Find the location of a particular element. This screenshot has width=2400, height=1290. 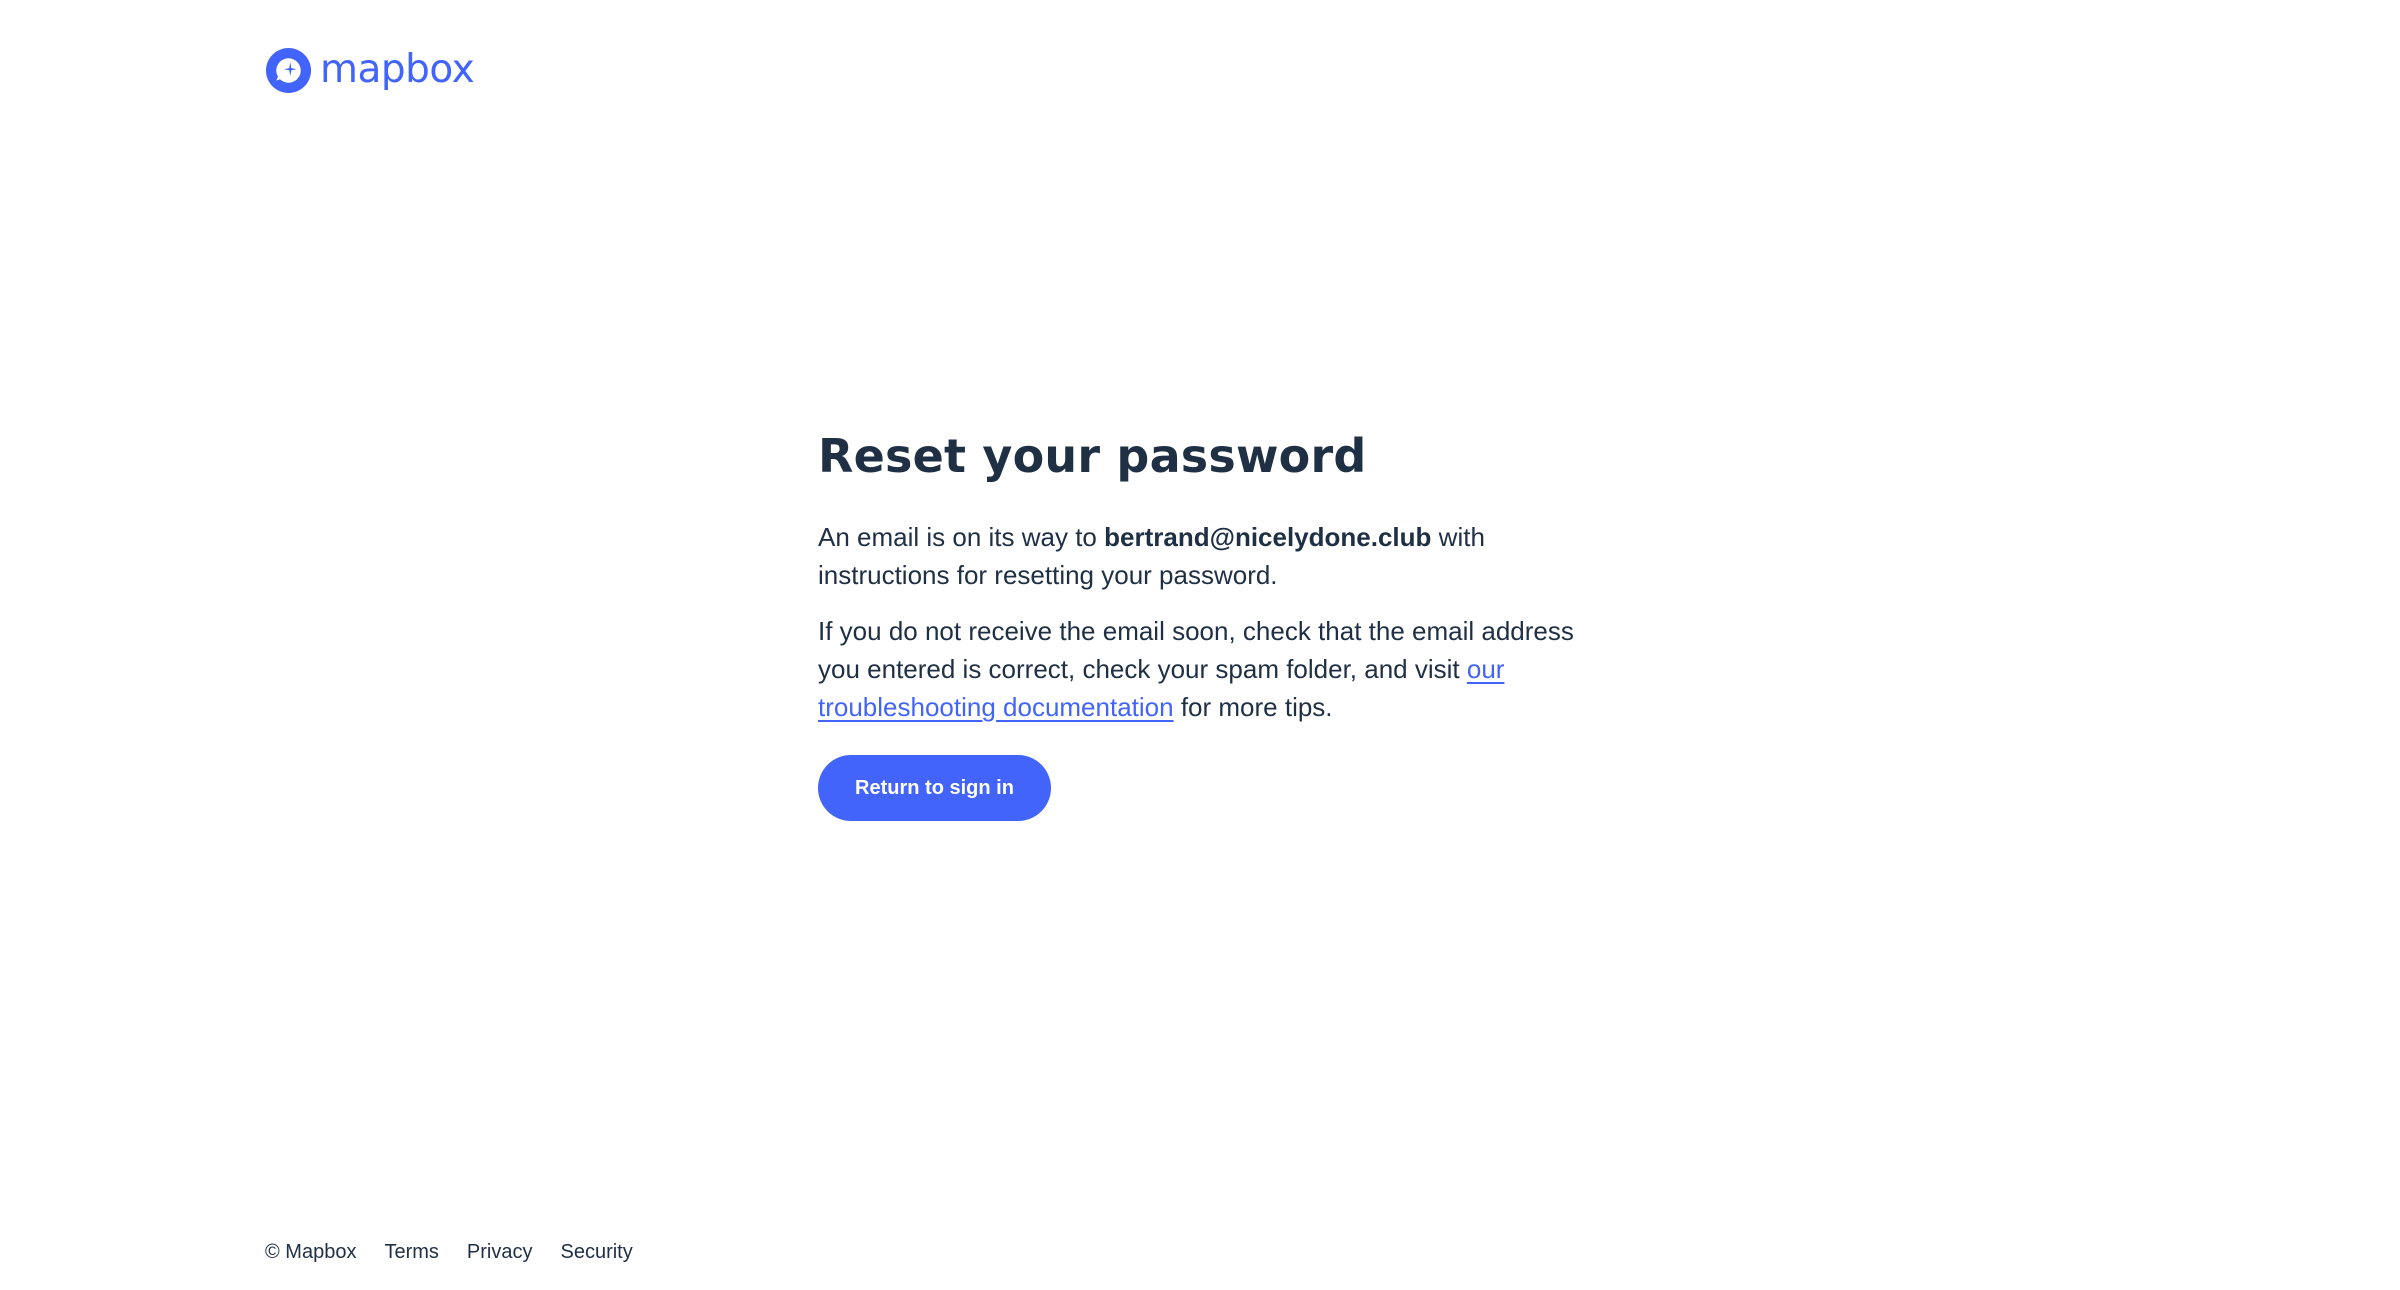

page-title: Reset your password is located at coordinates (1092, 456).